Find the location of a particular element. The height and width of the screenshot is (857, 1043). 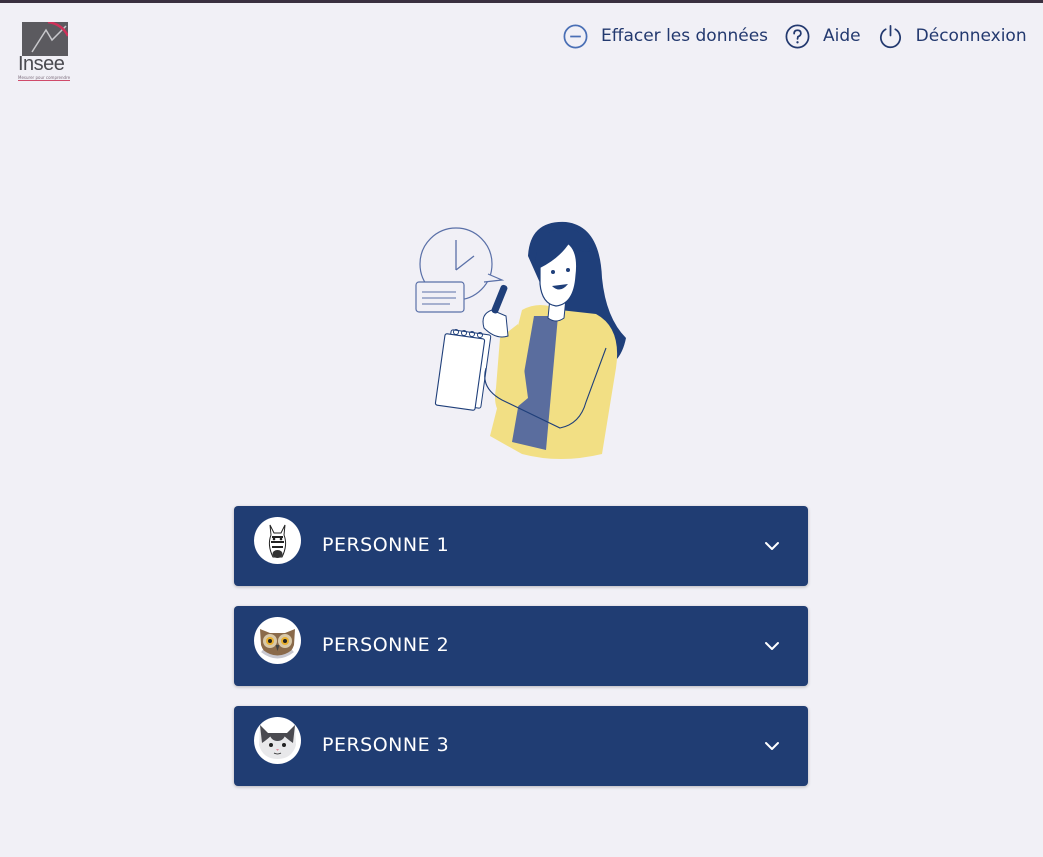

owl-icon is located at coordinates (277, 640).